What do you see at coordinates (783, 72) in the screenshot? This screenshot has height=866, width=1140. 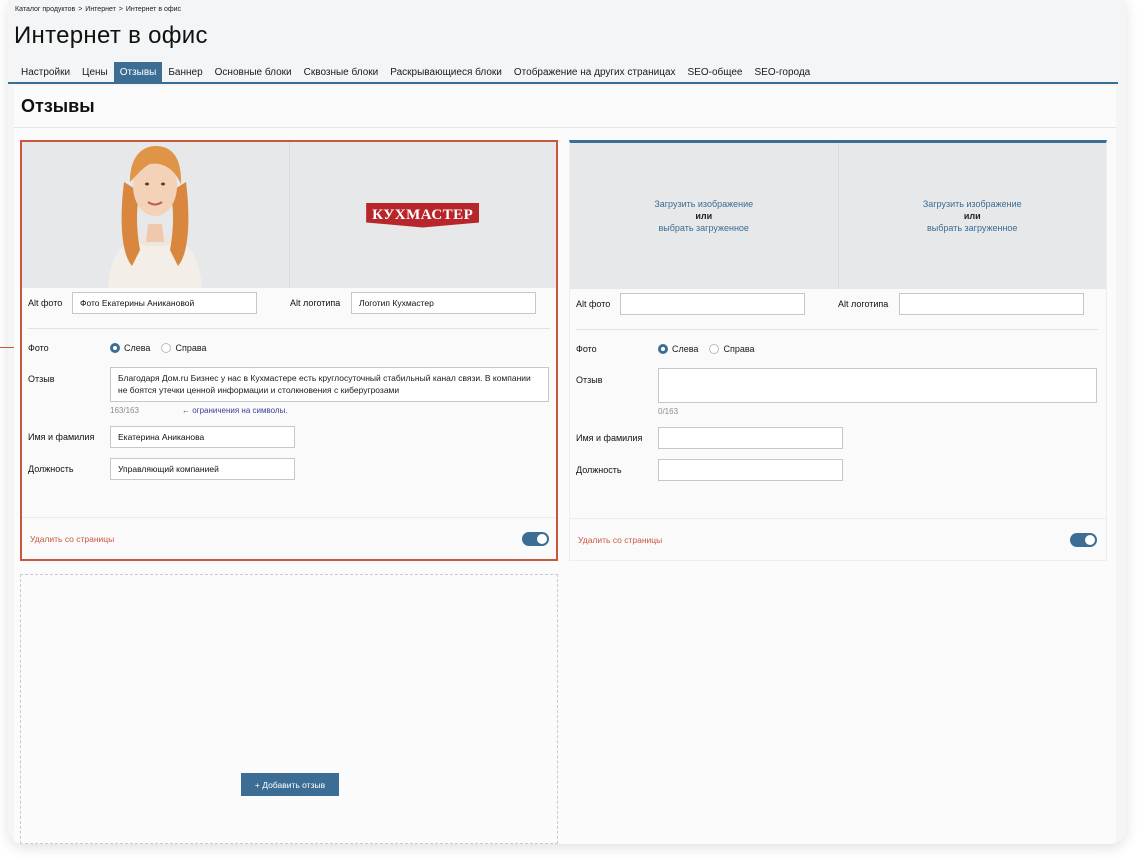 I see `tab-seo-cities: SEO-города` at bounding box center [783, 72].